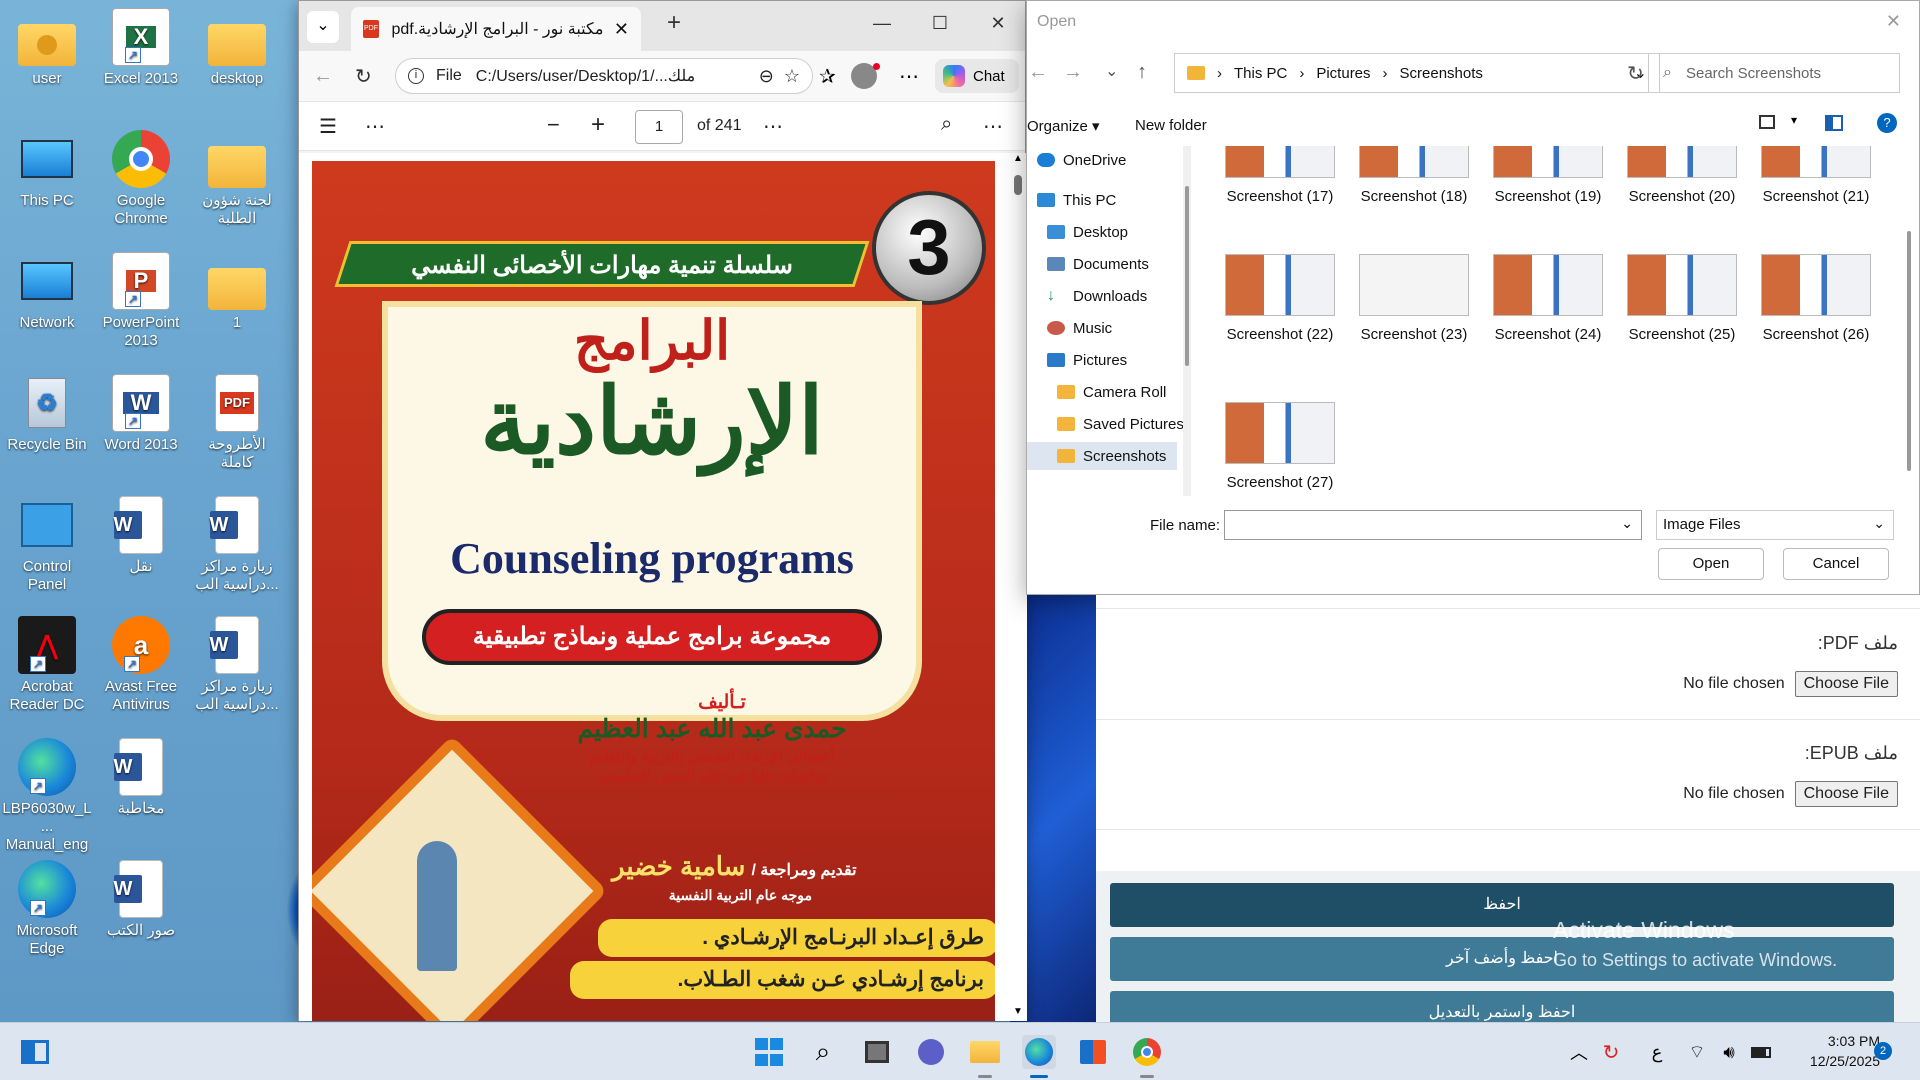 The height and width of the screenshot is (1080, 1920). I want to click on nav-scrollbar, so click(1187, 321).